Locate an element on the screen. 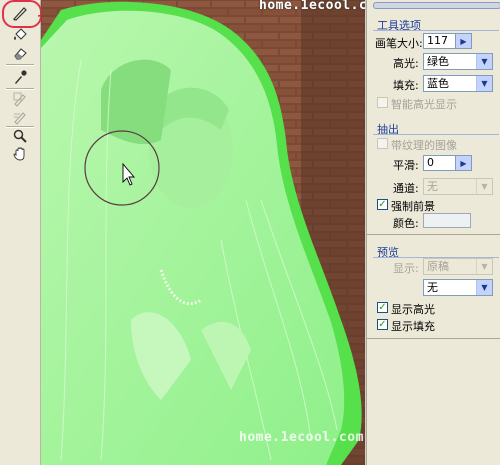 The image size is (500, 465). panel-top-bar is located at coordinates (436, 5).